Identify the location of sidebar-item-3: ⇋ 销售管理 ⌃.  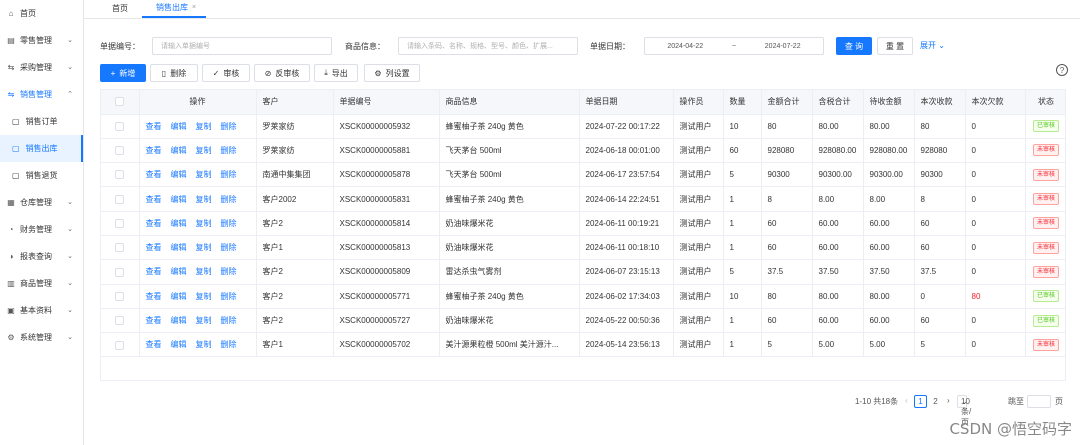
(41, 94).